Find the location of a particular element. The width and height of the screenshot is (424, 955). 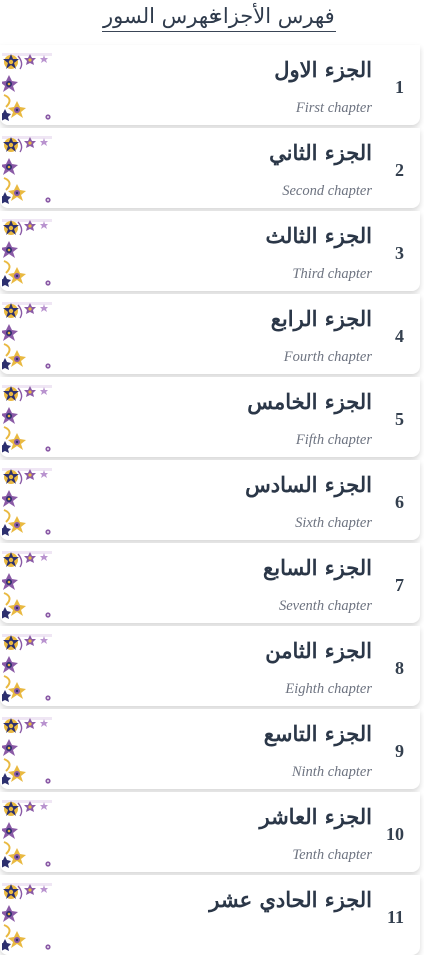

chapter-arabic-title: الجزء العاشر is located at coordinates (315, 816).